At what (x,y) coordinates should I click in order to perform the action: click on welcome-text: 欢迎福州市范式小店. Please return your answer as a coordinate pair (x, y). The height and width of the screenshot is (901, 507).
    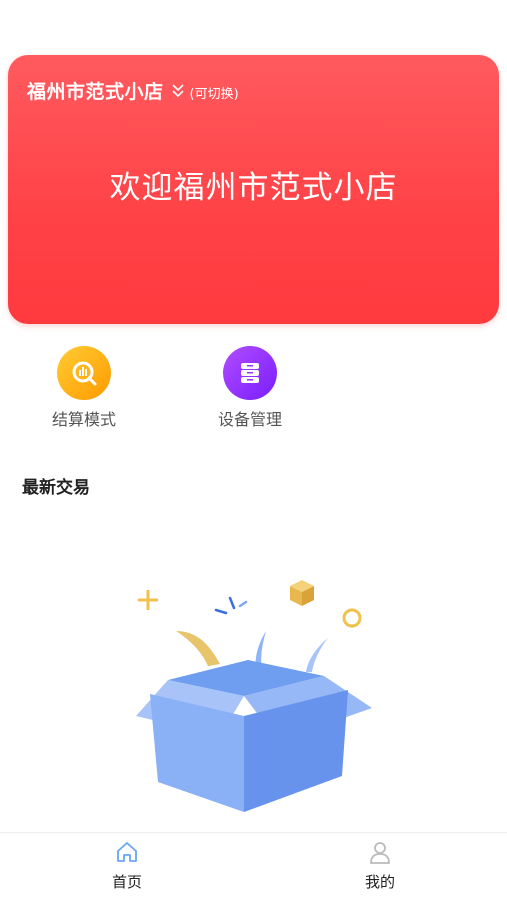
    Looking at the image, I should click on (253, 188).